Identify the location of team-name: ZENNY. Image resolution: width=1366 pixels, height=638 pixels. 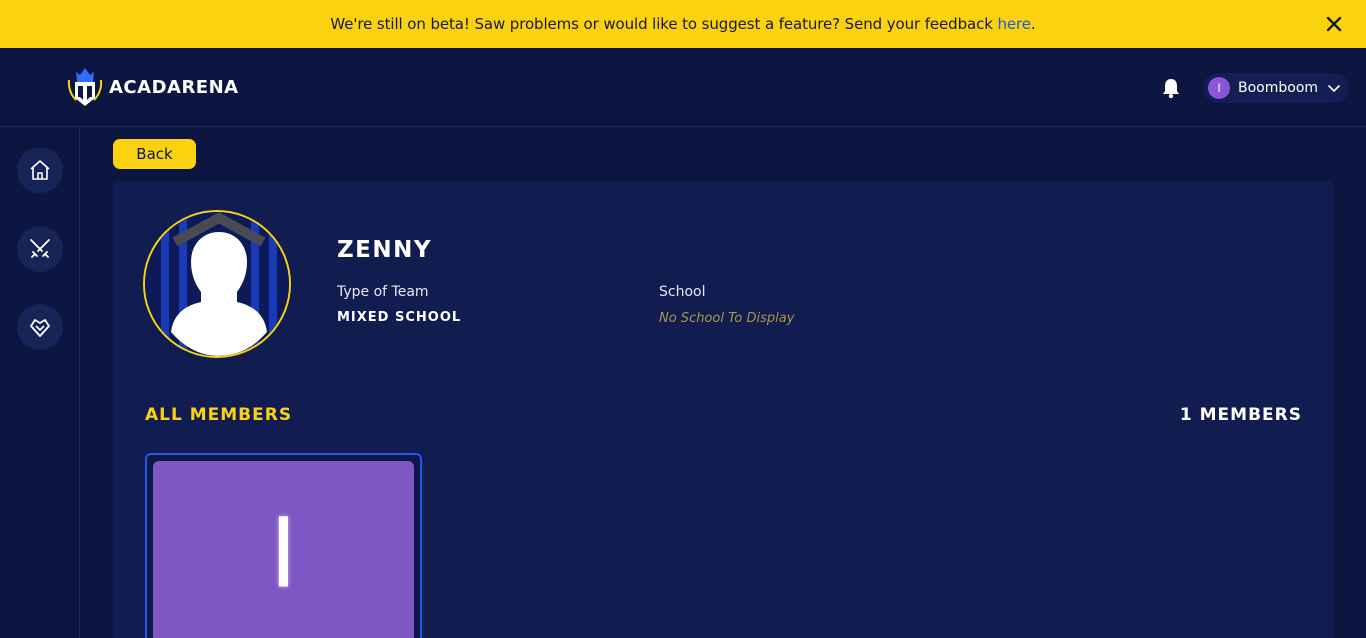
(385, 250).